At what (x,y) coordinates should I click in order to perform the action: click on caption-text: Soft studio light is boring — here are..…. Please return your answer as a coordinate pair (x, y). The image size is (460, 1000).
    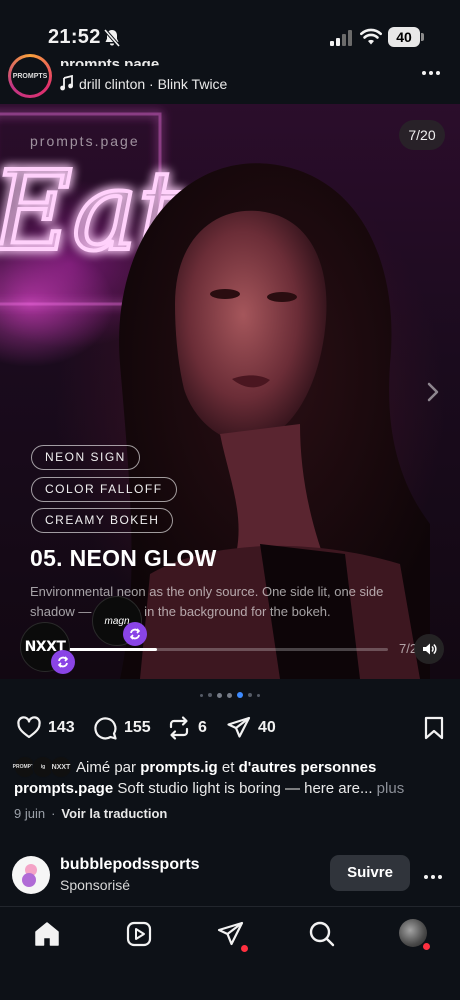
    Looking at the image, I should click on (245, 788).